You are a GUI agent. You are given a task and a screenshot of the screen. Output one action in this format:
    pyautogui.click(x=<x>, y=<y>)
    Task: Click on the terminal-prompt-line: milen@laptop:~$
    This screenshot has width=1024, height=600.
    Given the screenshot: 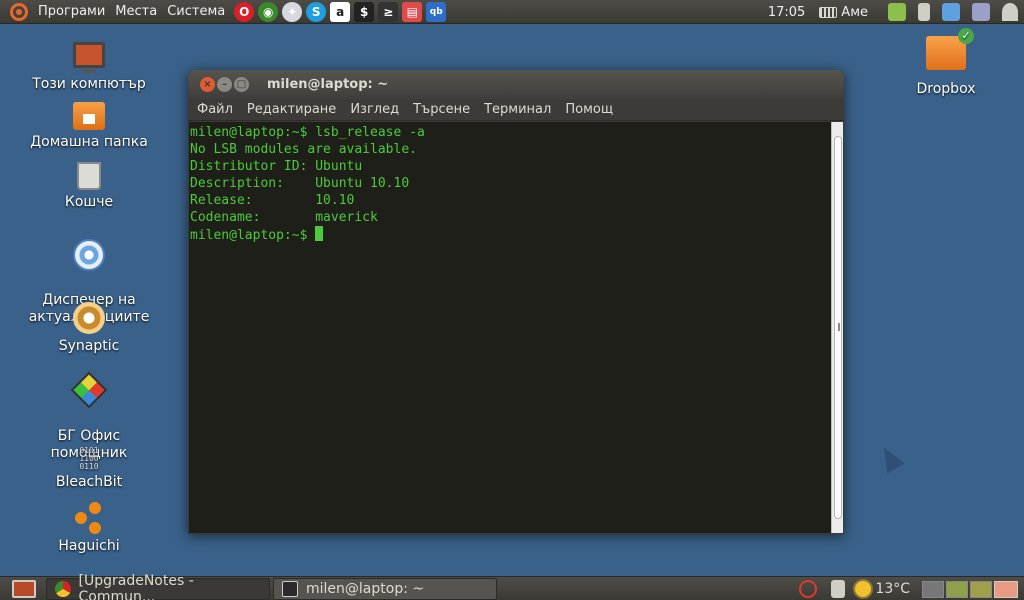 What is the action you would take?
    pyautogui.click(x=510, y=235)
    